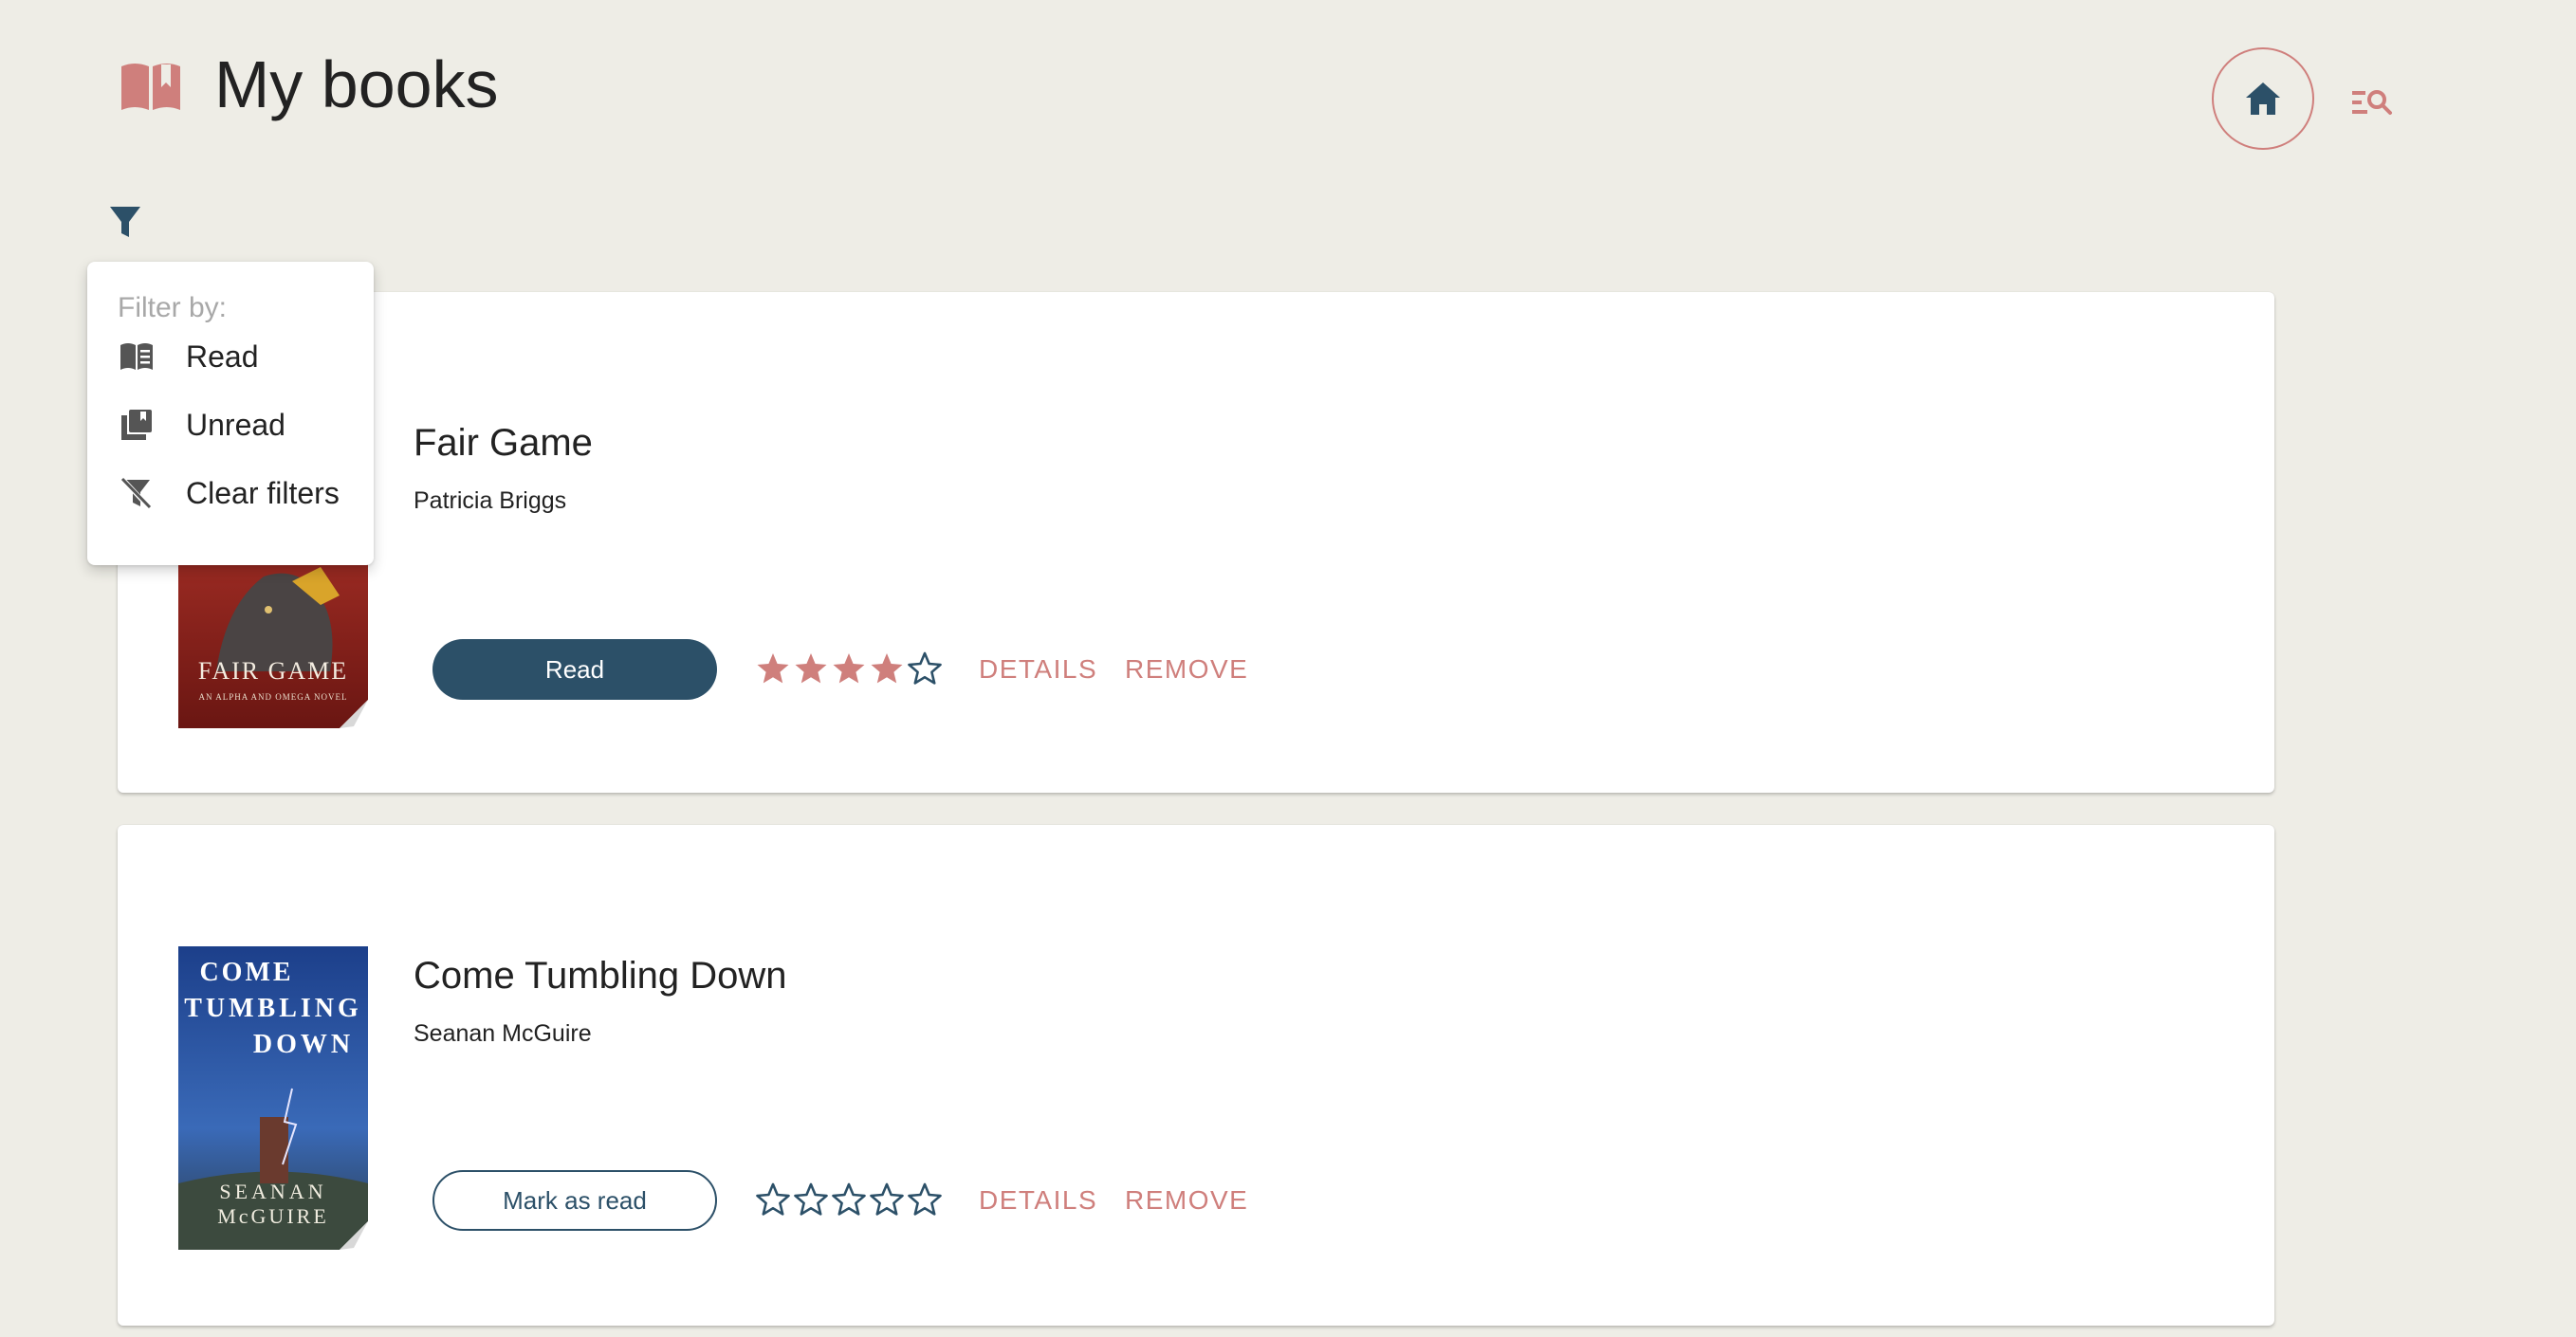  I want to click on page-title: My books, so click(356, 84).